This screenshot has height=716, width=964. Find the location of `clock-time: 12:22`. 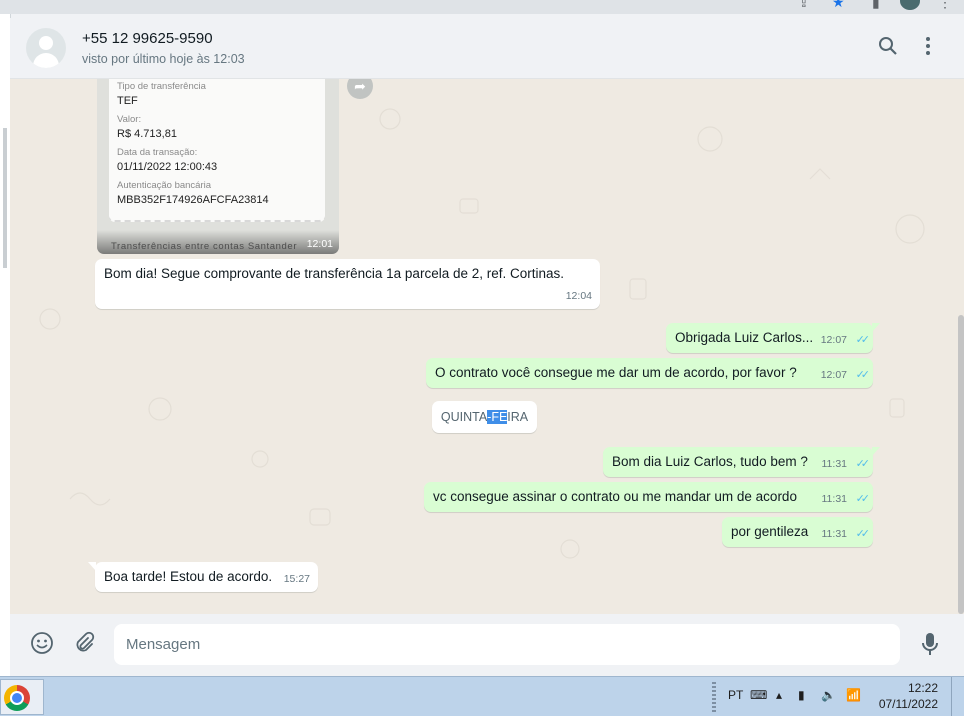

clock-time: 12:22 is located at coordinates (922, 688).